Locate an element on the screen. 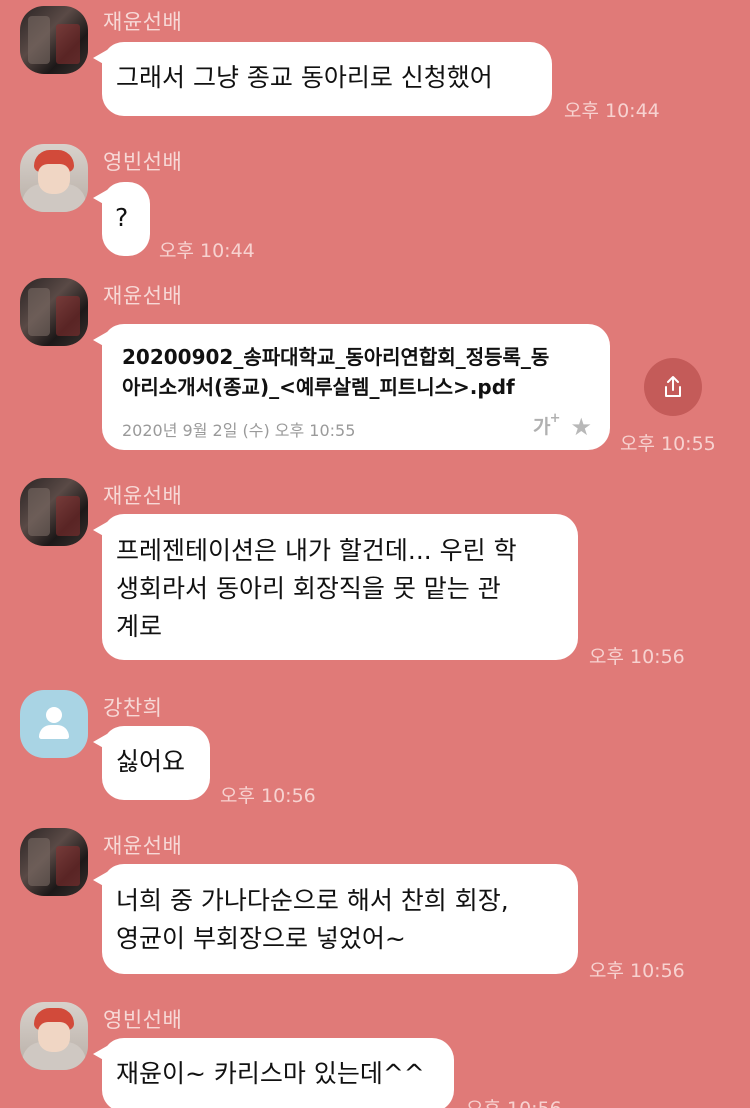 The image size is (750, 1108). file-title-line1: 20200902_송파대학교_동아리연합회_정등록_동 is located at coordinates (336, 357).